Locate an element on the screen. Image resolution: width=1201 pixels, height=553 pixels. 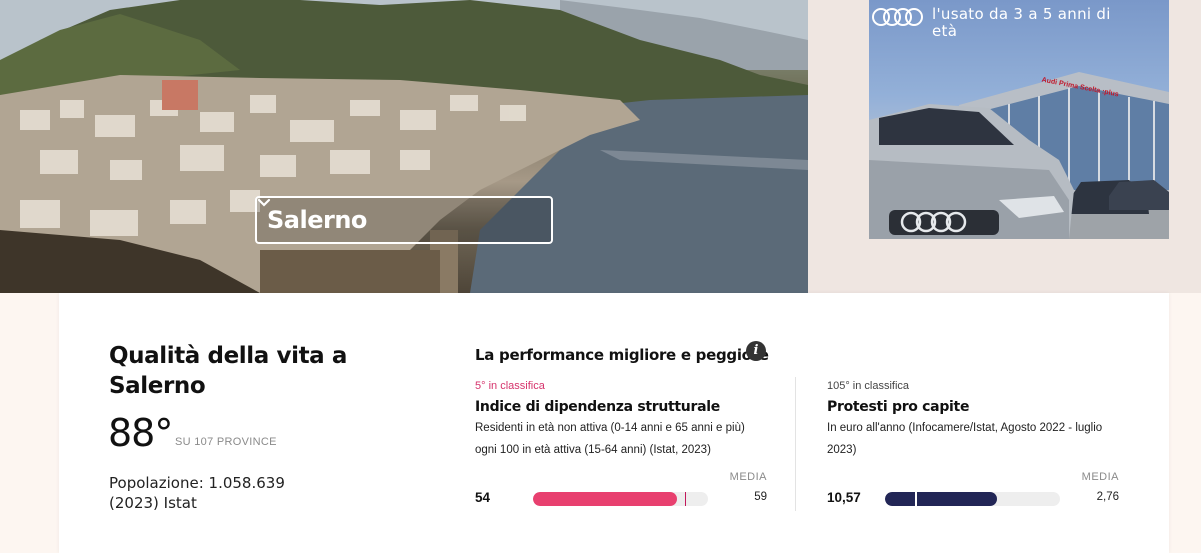
ranking-total: SU 107 PROVINCE is located at coordinates (226, 442).